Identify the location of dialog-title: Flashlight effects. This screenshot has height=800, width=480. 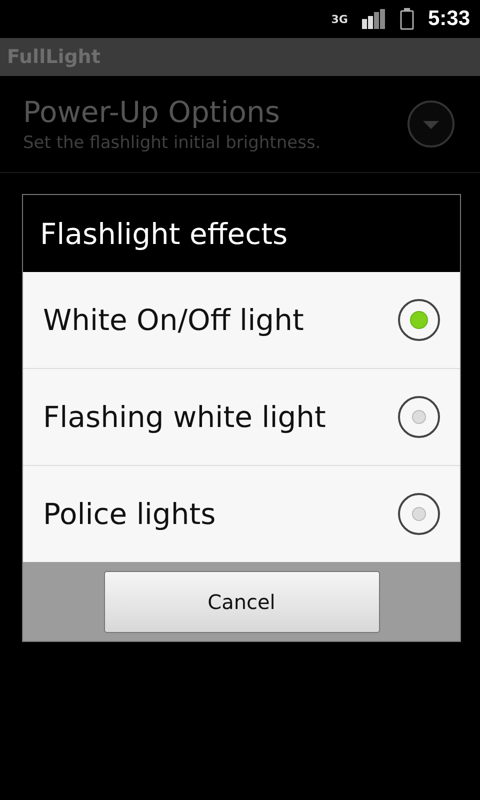
(164, 233).